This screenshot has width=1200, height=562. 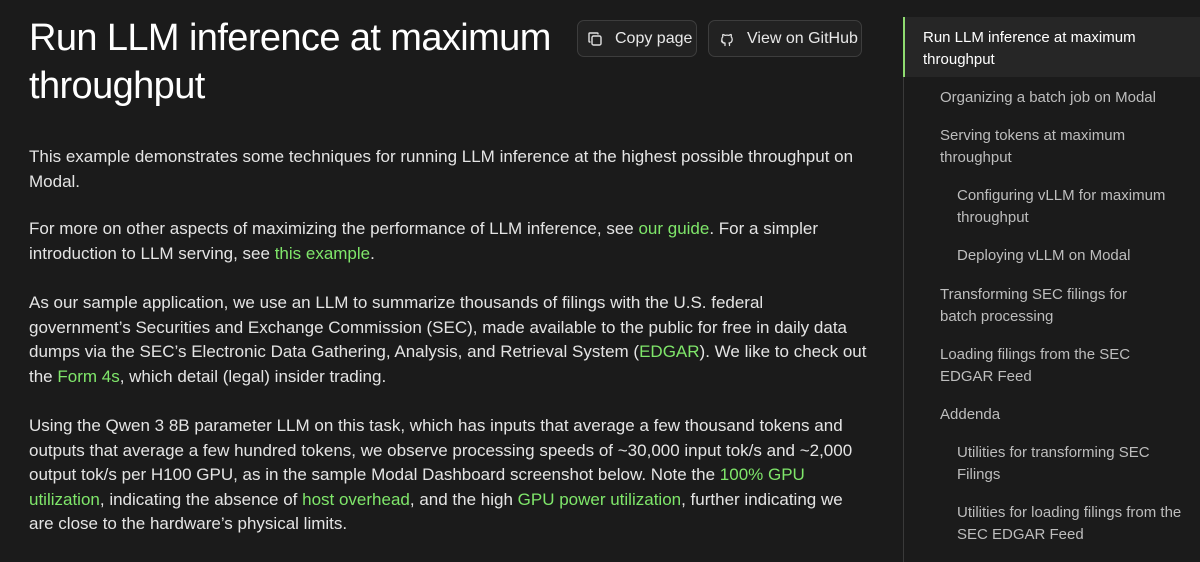 I want to click on paragraph-text: , and the high, so click(x=463, y=499).